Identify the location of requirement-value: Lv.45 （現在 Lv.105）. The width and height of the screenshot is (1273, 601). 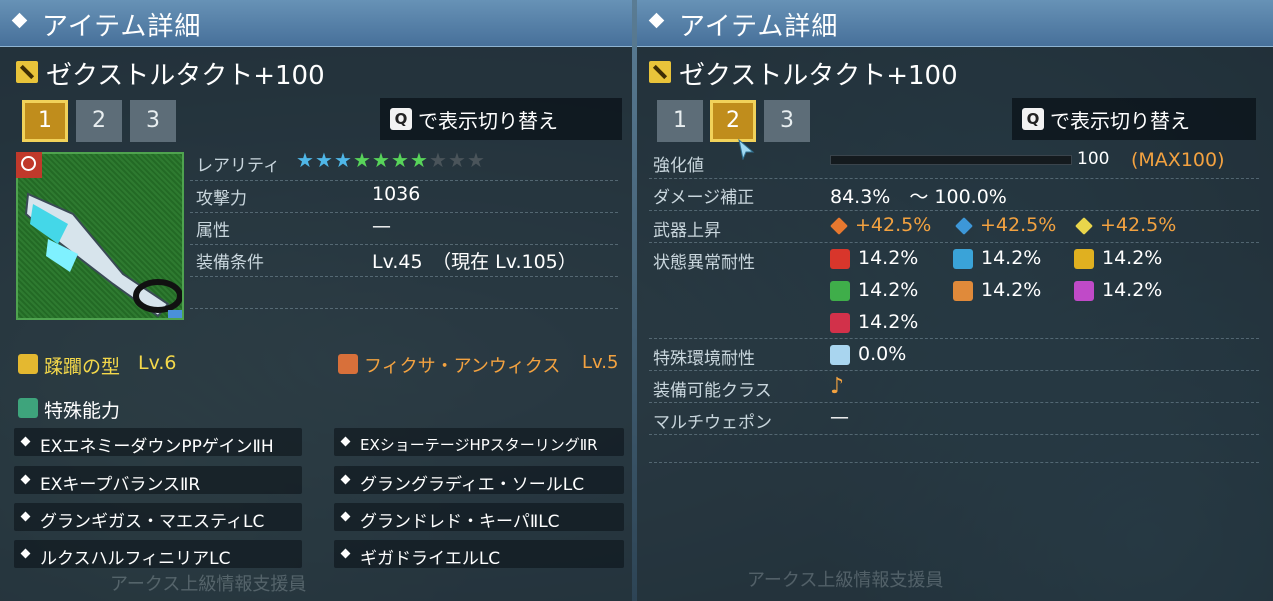
(474, 262).